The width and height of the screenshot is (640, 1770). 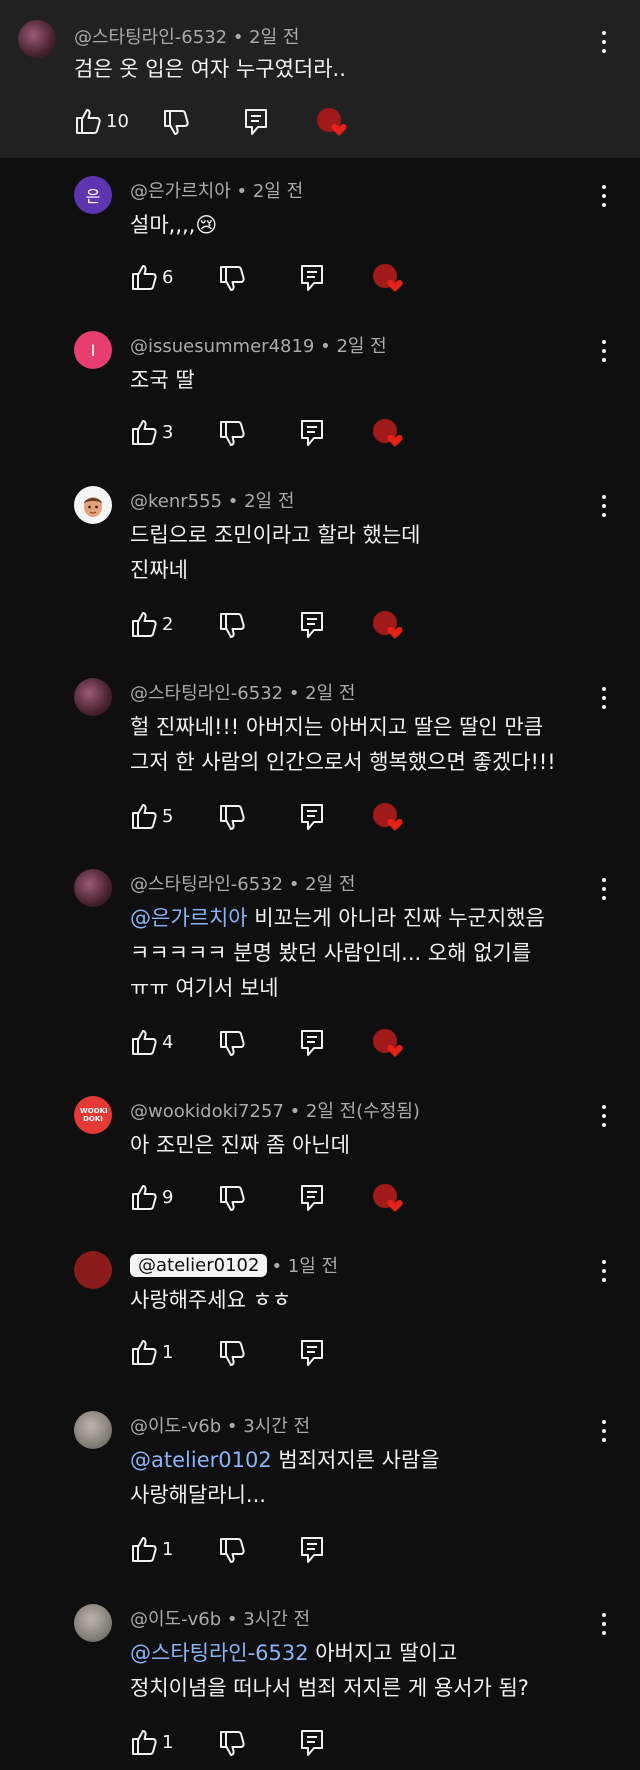 What do you see at coordinates (275, 1110) in the screenshot?
I see `comment-author-meta: @wookidoki7257 • 2일 전(수정됨)` at bounding box center [275, 1110].